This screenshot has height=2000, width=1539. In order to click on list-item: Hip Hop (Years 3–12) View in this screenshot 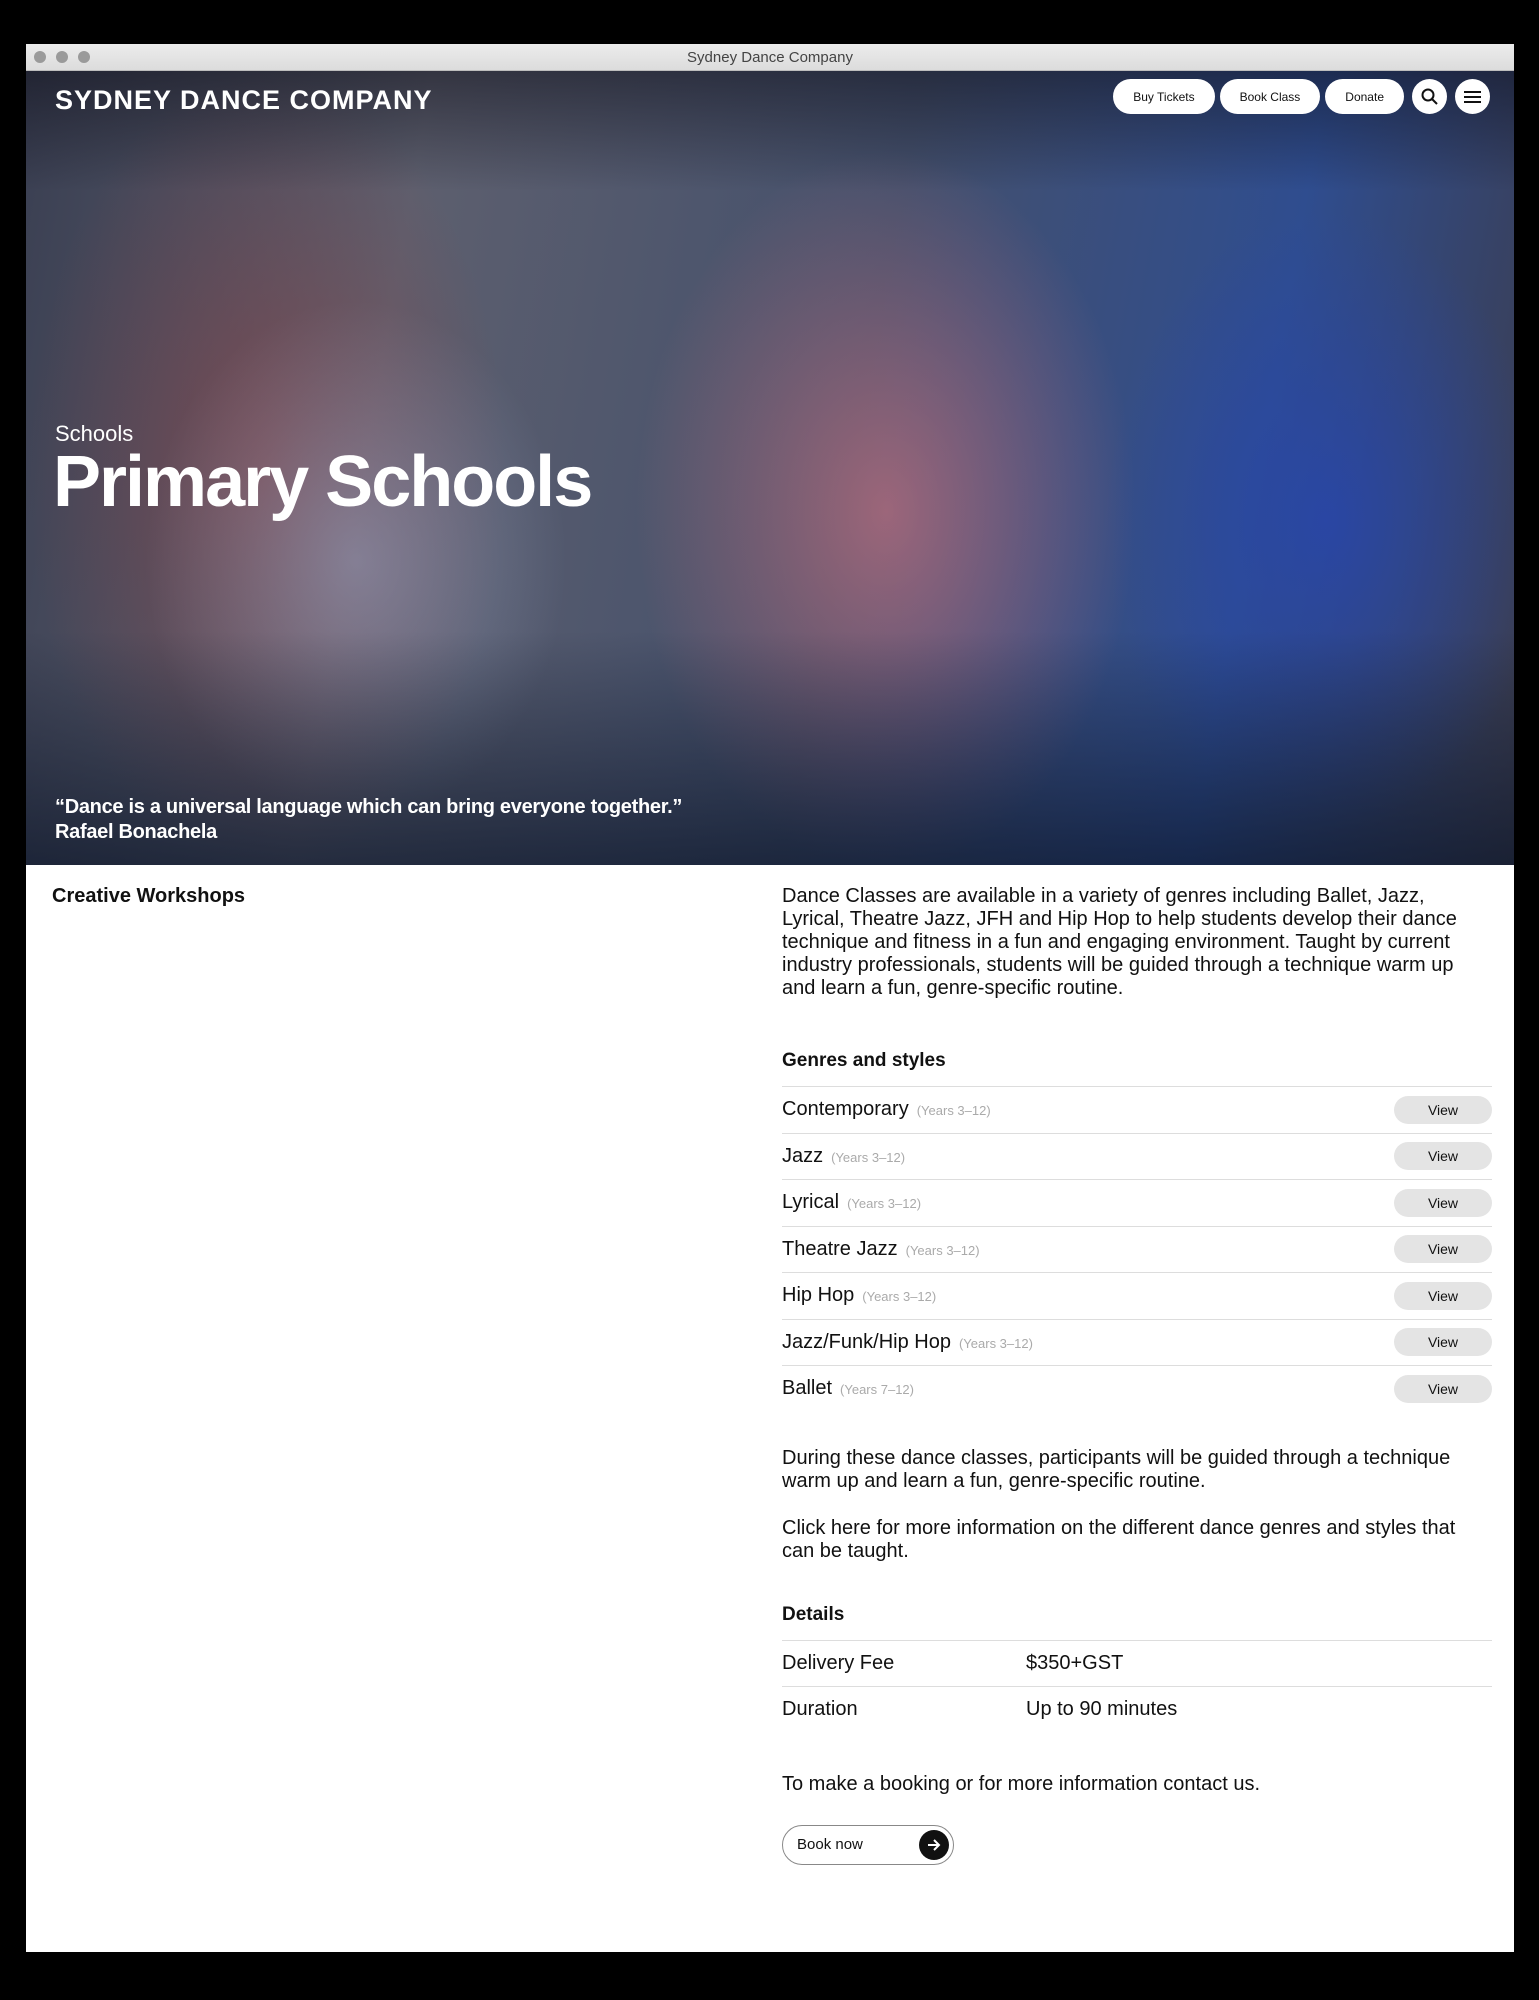, I will do `click(1137, 1296)`.